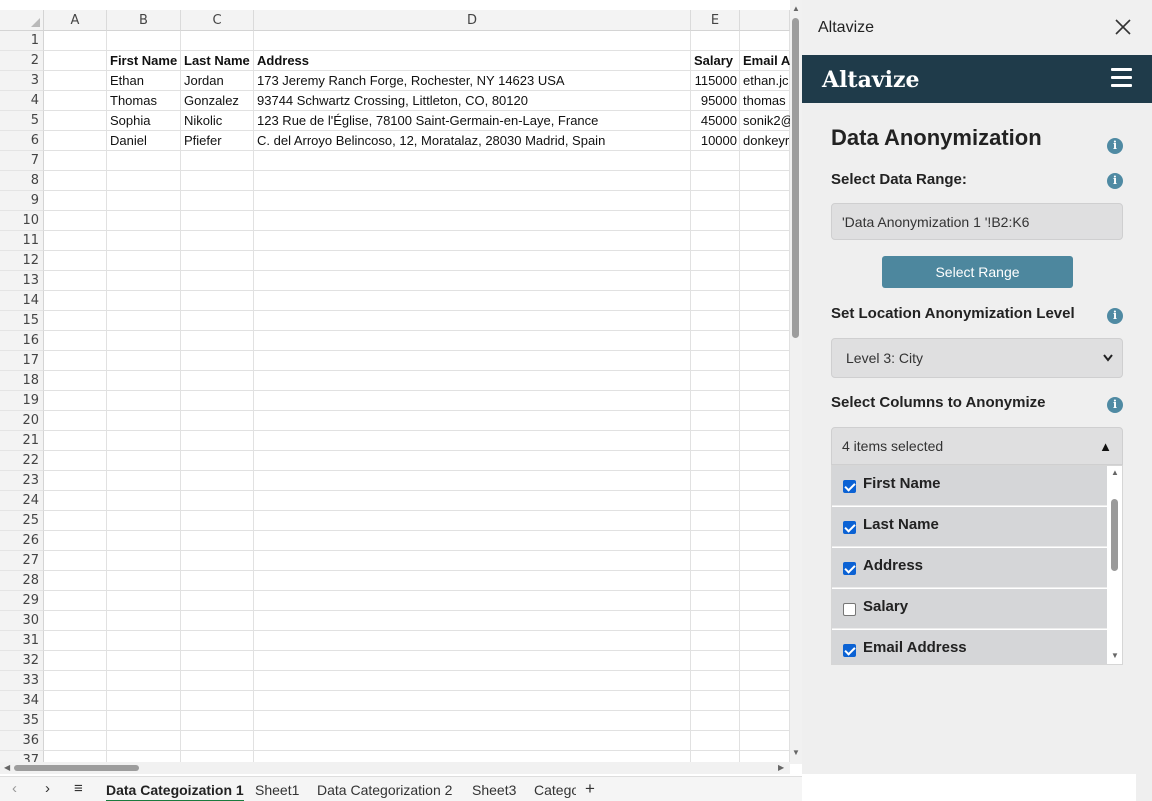 Image resolution: width=1152 pixels, height=801 pixels. I want to click on sheet-menu-icon: ≡, so click(78, 788).